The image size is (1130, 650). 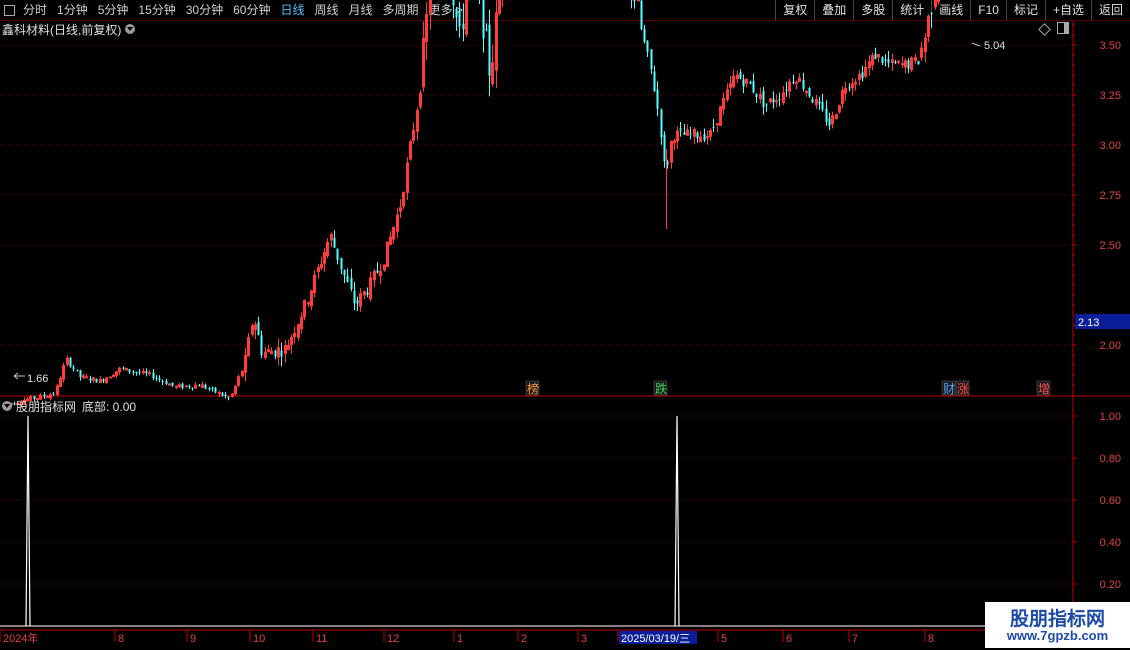 I want to click on x-axis-label: 10, so click(x=259, y=639).